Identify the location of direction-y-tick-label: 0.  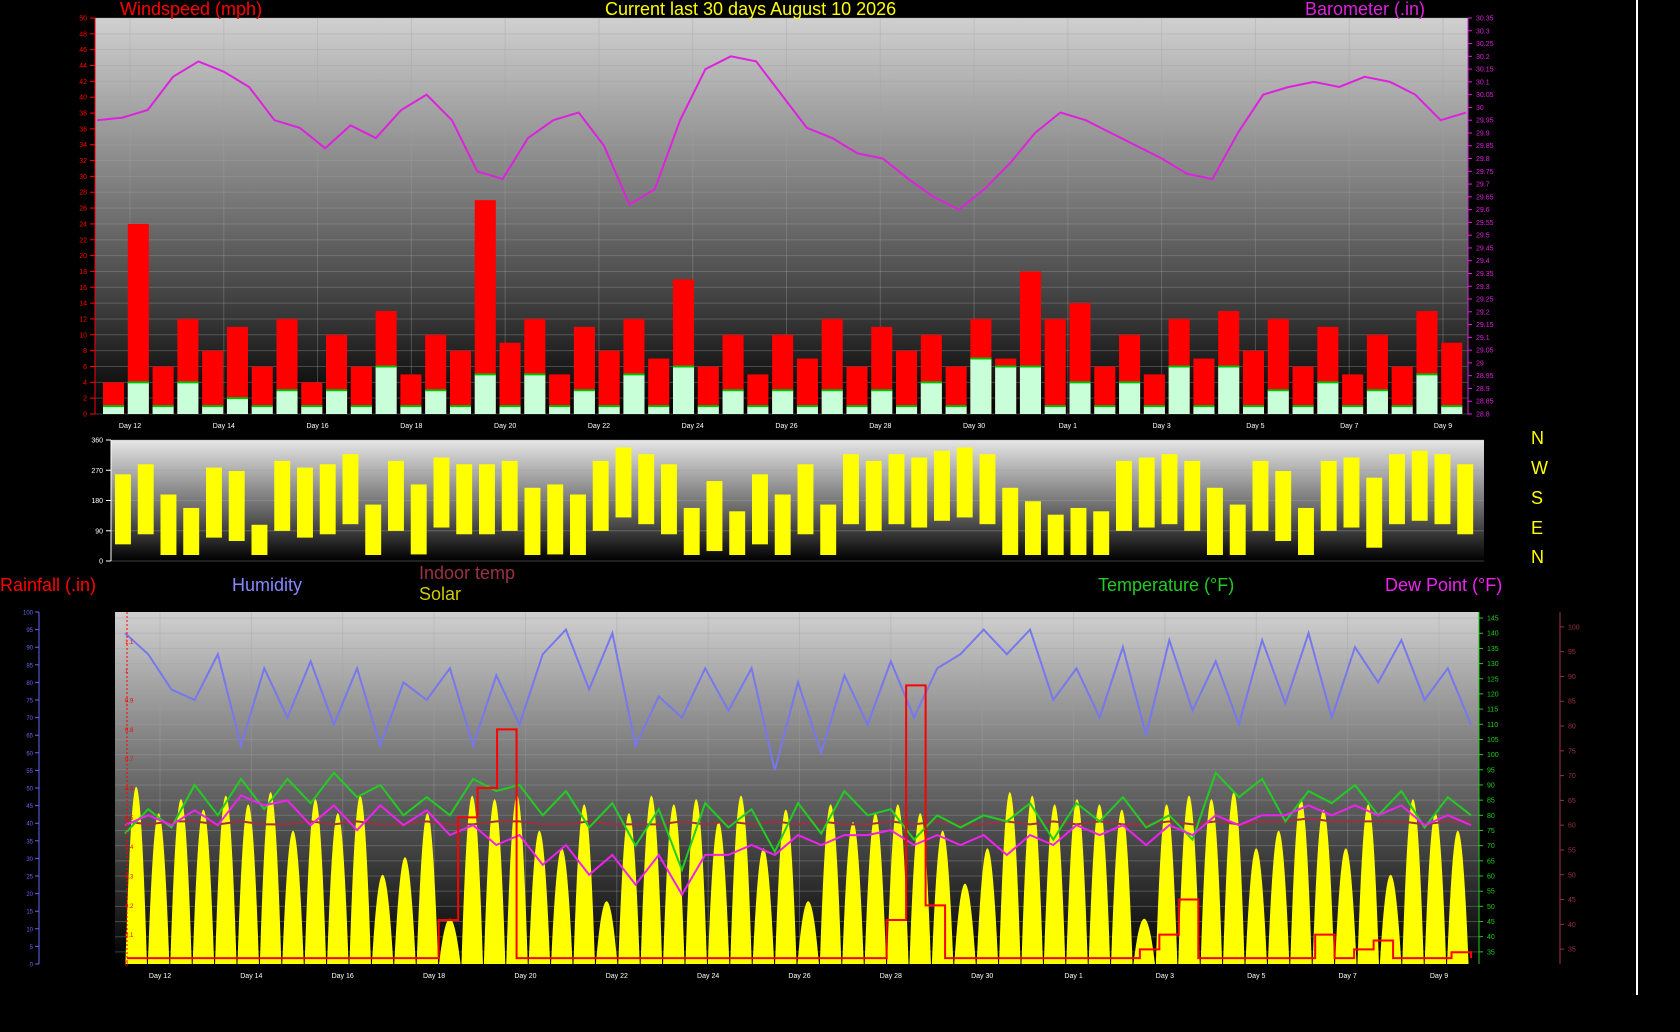
(101, 562).